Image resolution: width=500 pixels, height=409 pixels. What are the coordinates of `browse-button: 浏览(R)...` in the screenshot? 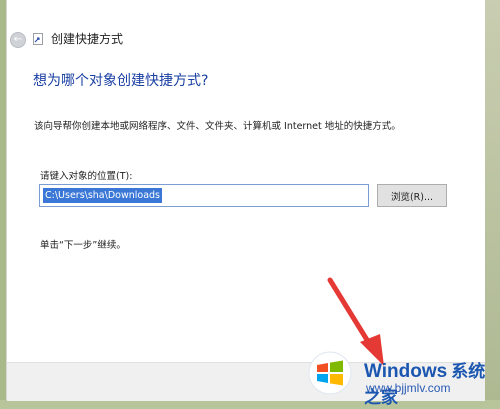 It's located at (412, 195).